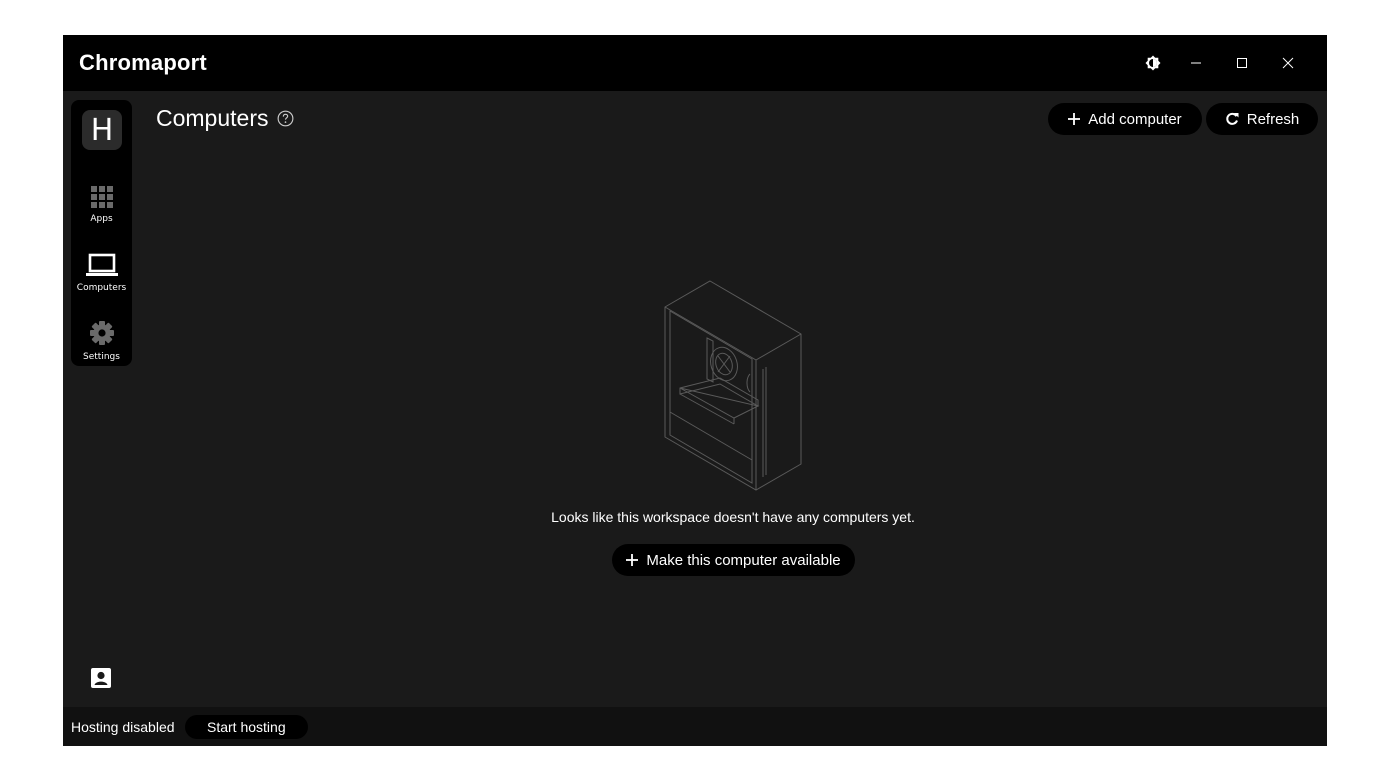  Describe the element at coordinates (101, 357) in the screenshot. I see `sidebar-item-label: Settings` at that location.